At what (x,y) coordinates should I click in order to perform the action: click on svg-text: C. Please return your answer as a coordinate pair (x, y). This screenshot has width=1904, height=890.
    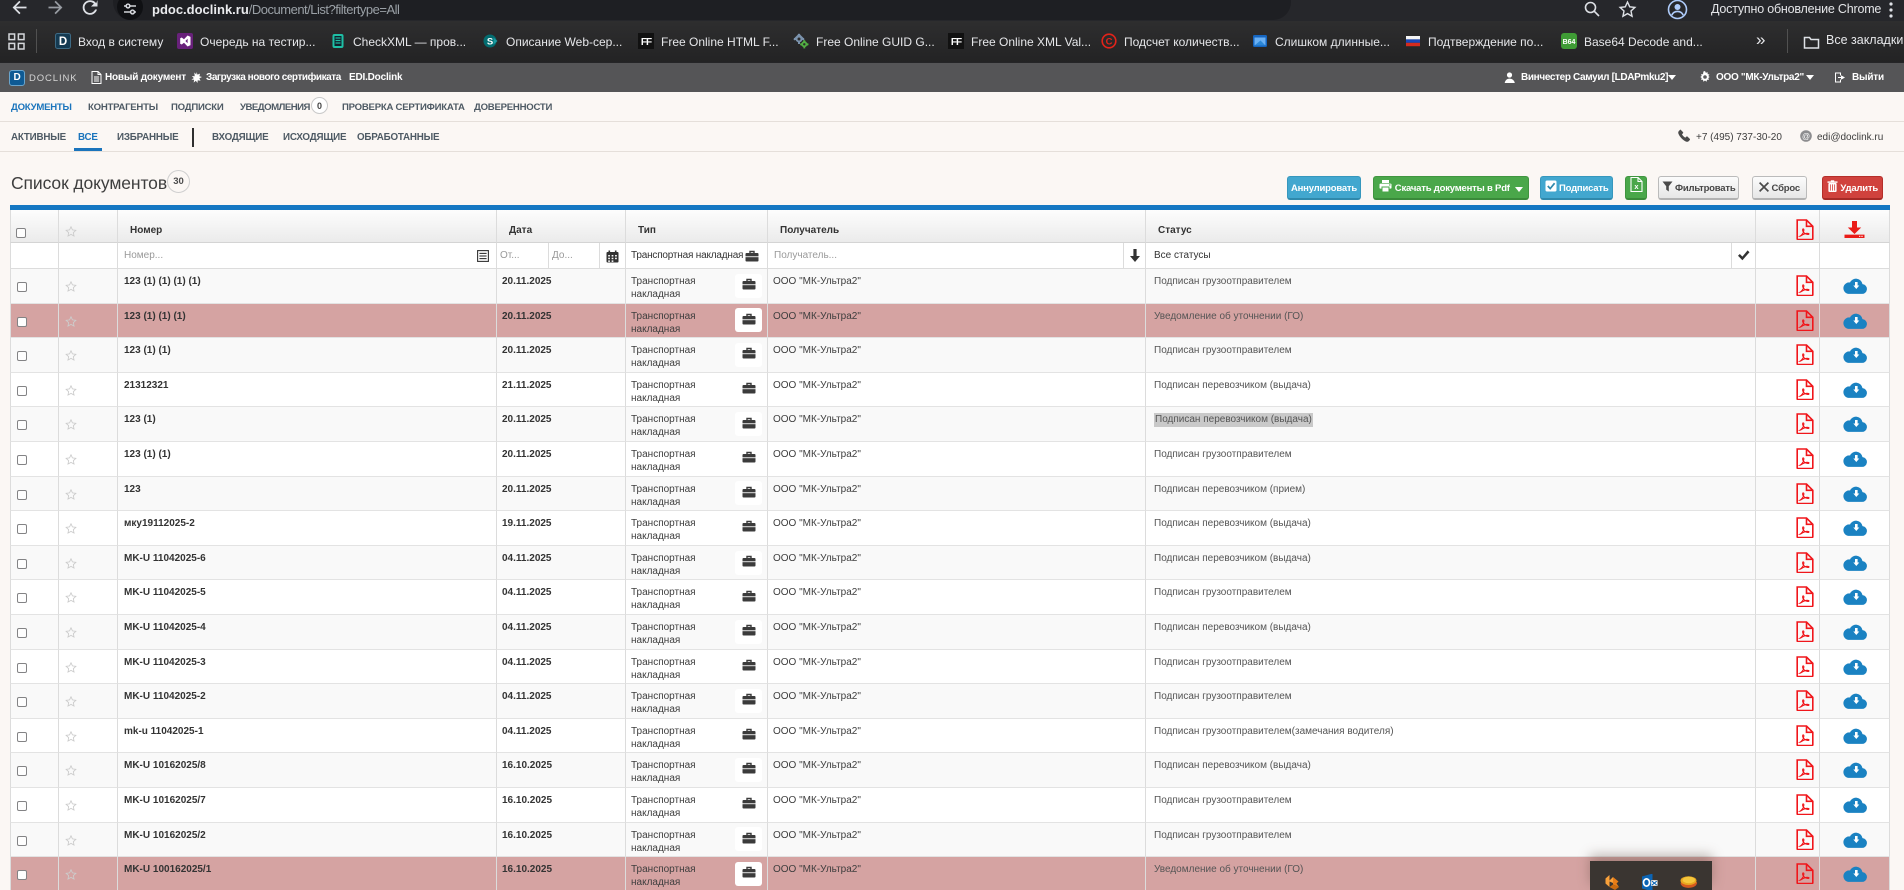
    Looking at the image, I should click on (1109, 42).